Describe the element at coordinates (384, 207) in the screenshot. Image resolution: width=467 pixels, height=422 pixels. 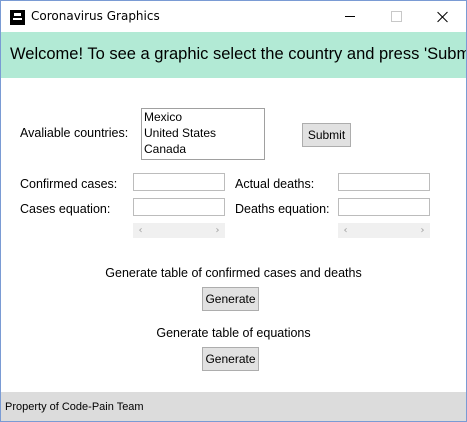
I see `deaths-equation-field` at that location.